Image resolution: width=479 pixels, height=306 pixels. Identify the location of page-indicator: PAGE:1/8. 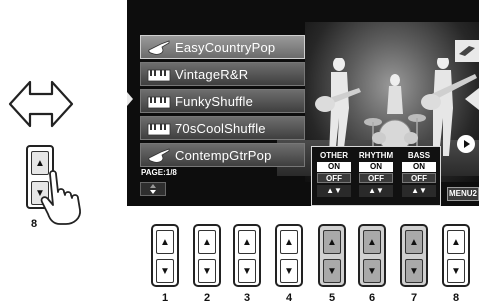
(159, 172).